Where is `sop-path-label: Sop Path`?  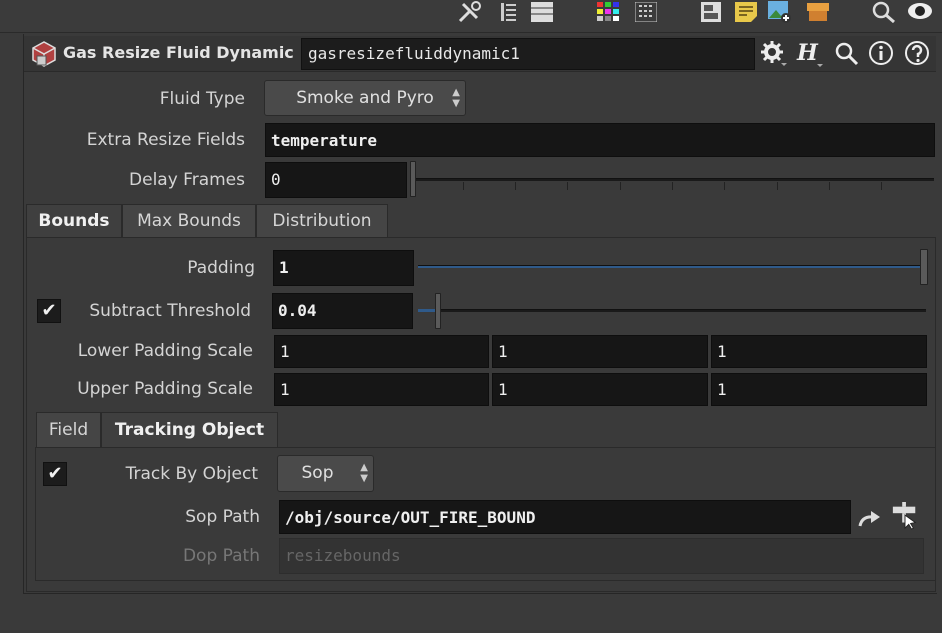 sop-path-label: Sop Path is located at coordinates (222, 517).